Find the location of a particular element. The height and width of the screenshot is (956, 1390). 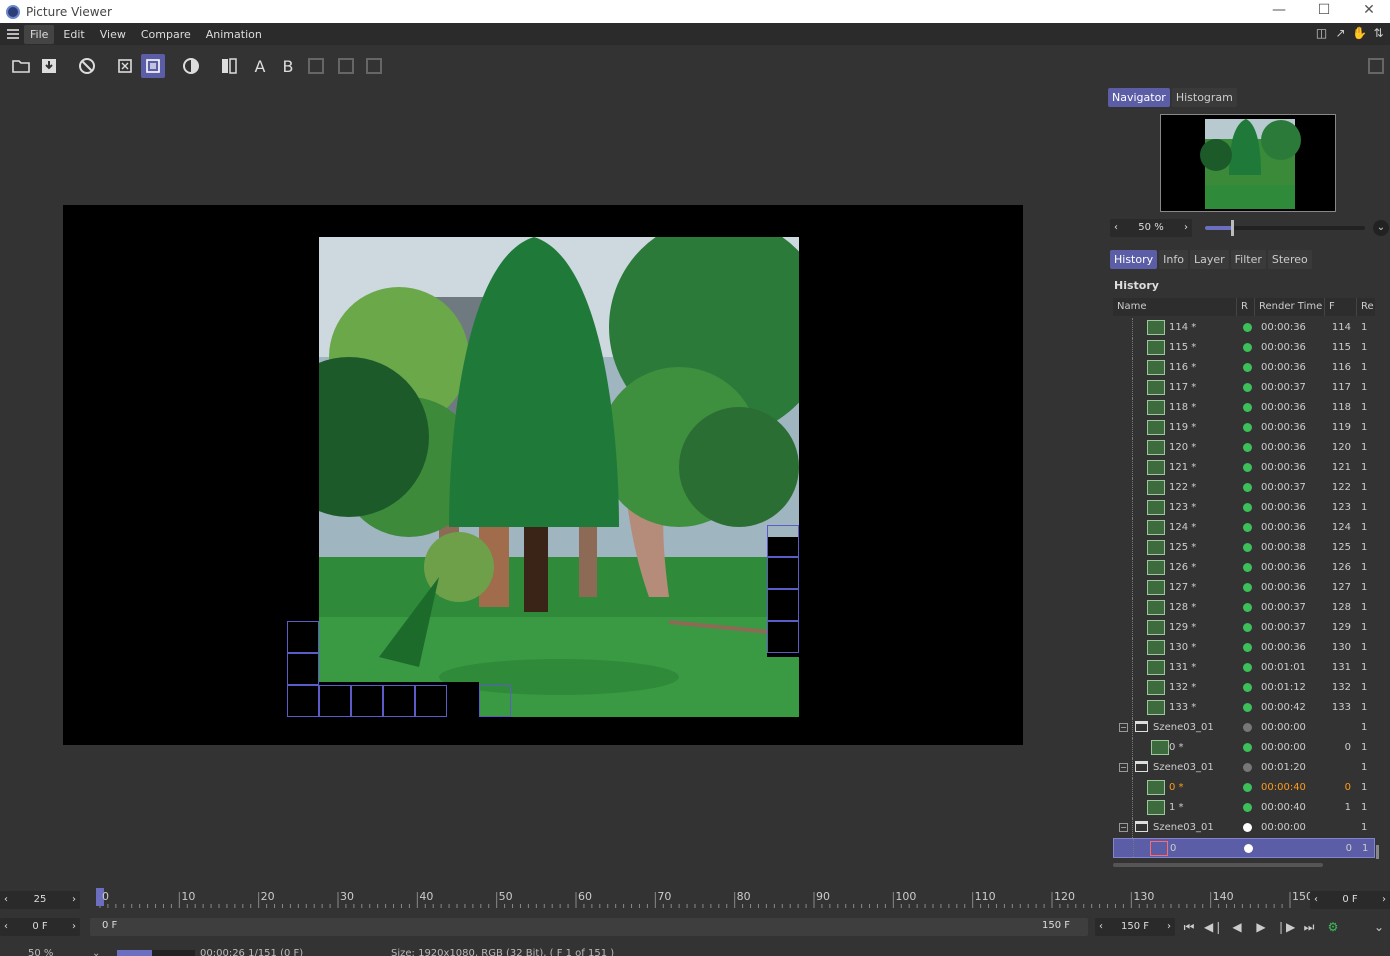

history-row: 116 * 00:00:36 116 1 is located at coordinates (1244, 368).